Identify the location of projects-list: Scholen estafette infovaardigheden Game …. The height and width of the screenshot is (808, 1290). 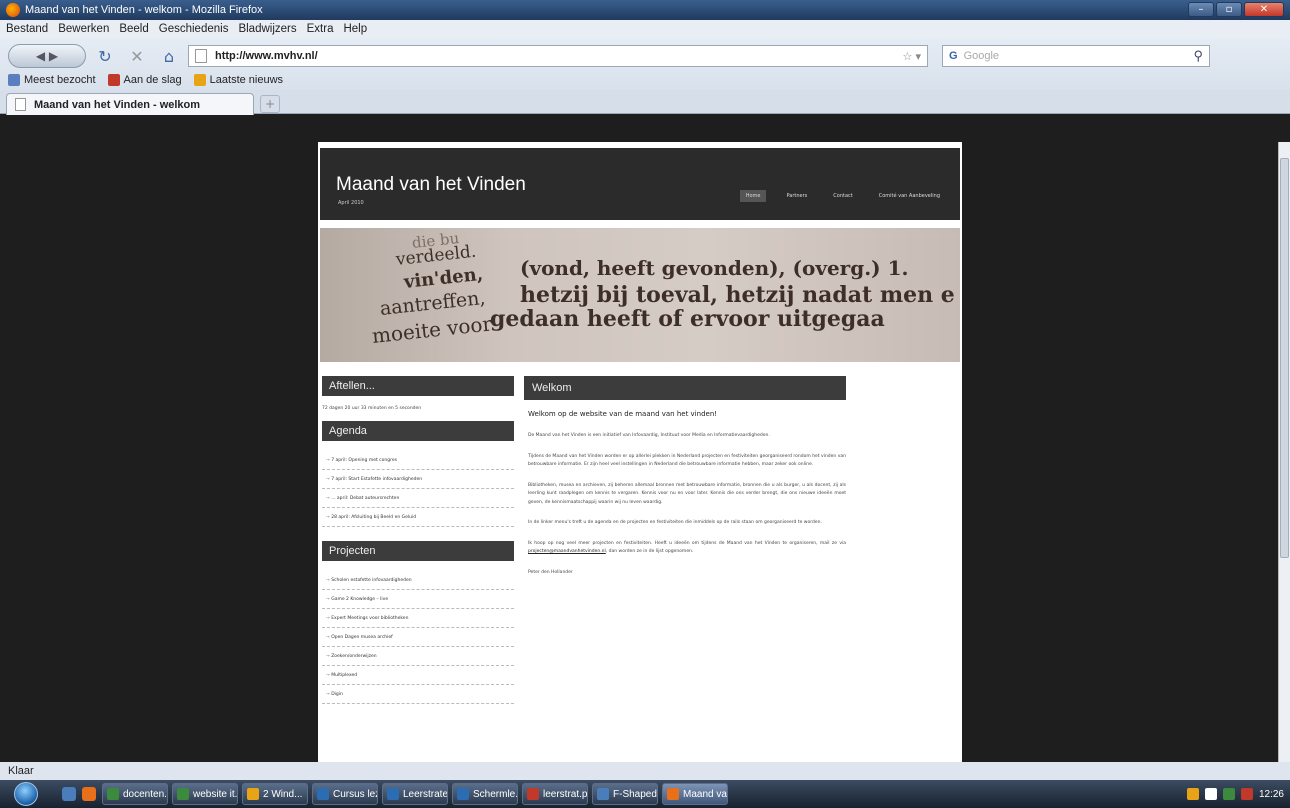
(418, 637).